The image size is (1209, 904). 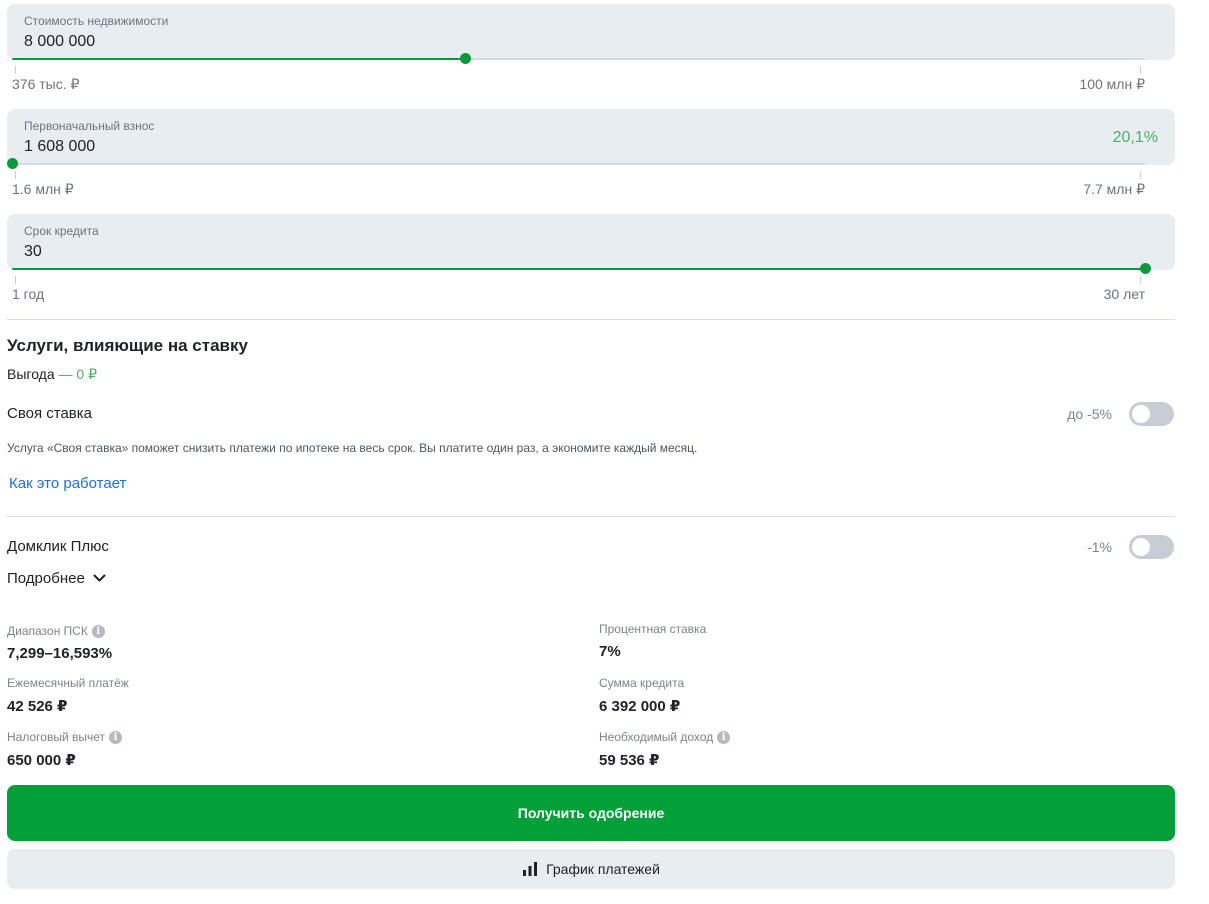 I want to click on psk-label-text: Диапазон ПСК, so click(x=47, y=631).